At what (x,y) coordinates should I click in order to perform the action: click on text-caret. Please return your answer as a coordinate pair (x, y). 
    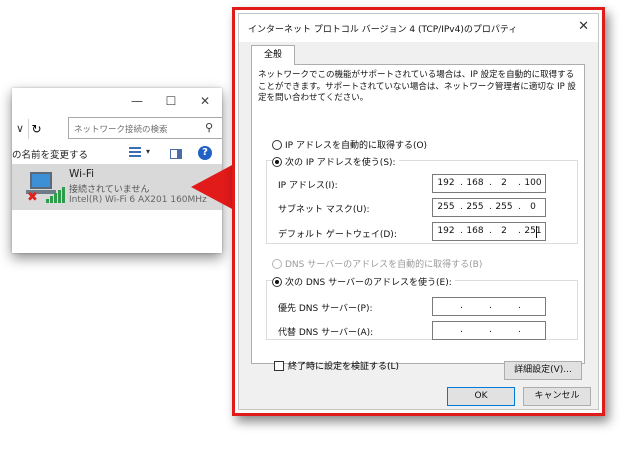
    Looking at the image, I should click on (536, 232).